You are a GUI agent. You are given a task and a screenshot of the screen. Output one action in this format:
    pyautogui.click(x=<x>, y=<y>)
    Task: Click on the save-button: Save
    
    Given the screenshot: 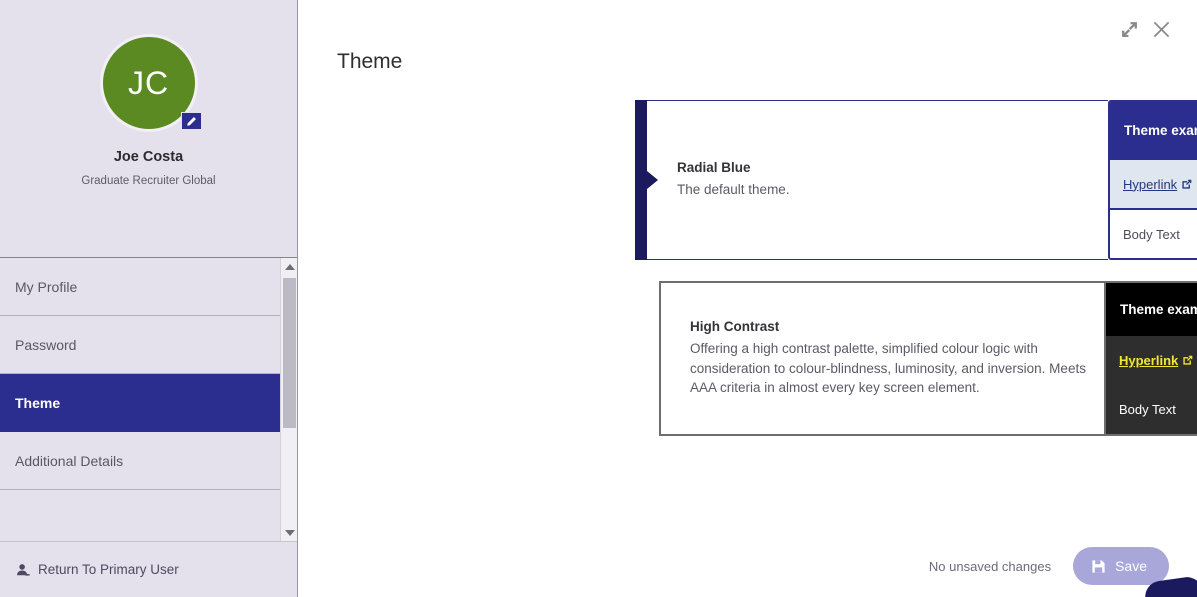 What is the action you would take?
    pyautogui.click(x=1121, y=566)
    